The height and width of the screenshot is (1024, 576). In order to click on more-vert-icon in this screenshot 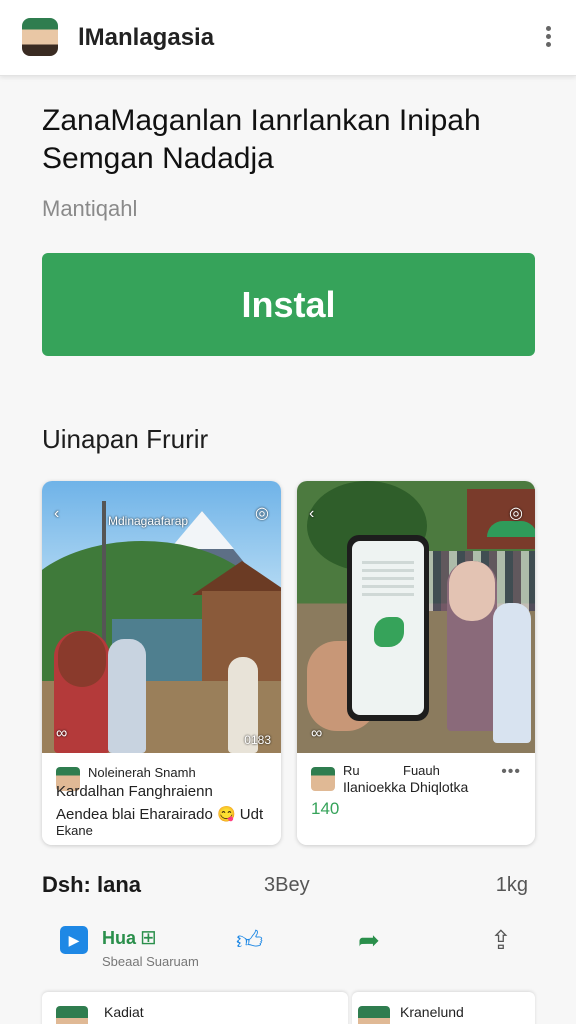, I will do `click(548, 37)`.